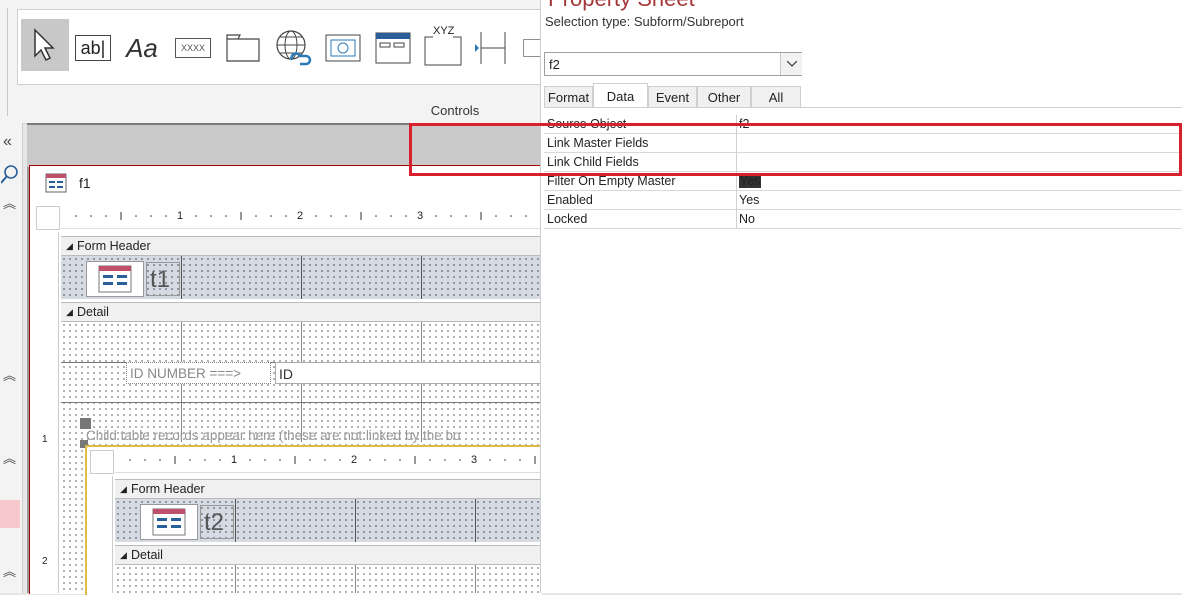 This screenshot has height=595, width=1182. Describe the element at coordinates (532, 48) in the screenshot. I see `combo-box-icon` at that location.